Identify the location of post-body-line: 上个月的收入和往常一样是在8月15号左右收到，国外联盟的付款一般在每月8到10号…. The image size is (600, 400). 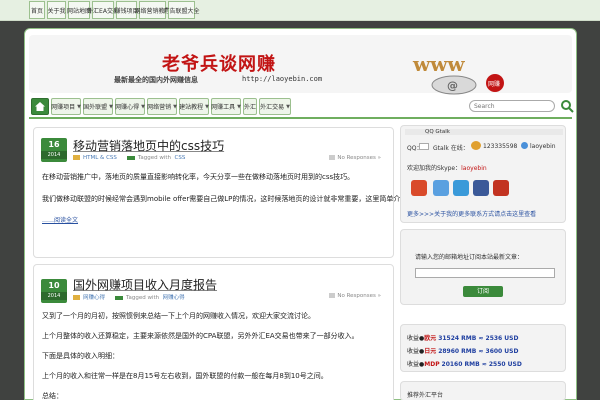
(185, 376).